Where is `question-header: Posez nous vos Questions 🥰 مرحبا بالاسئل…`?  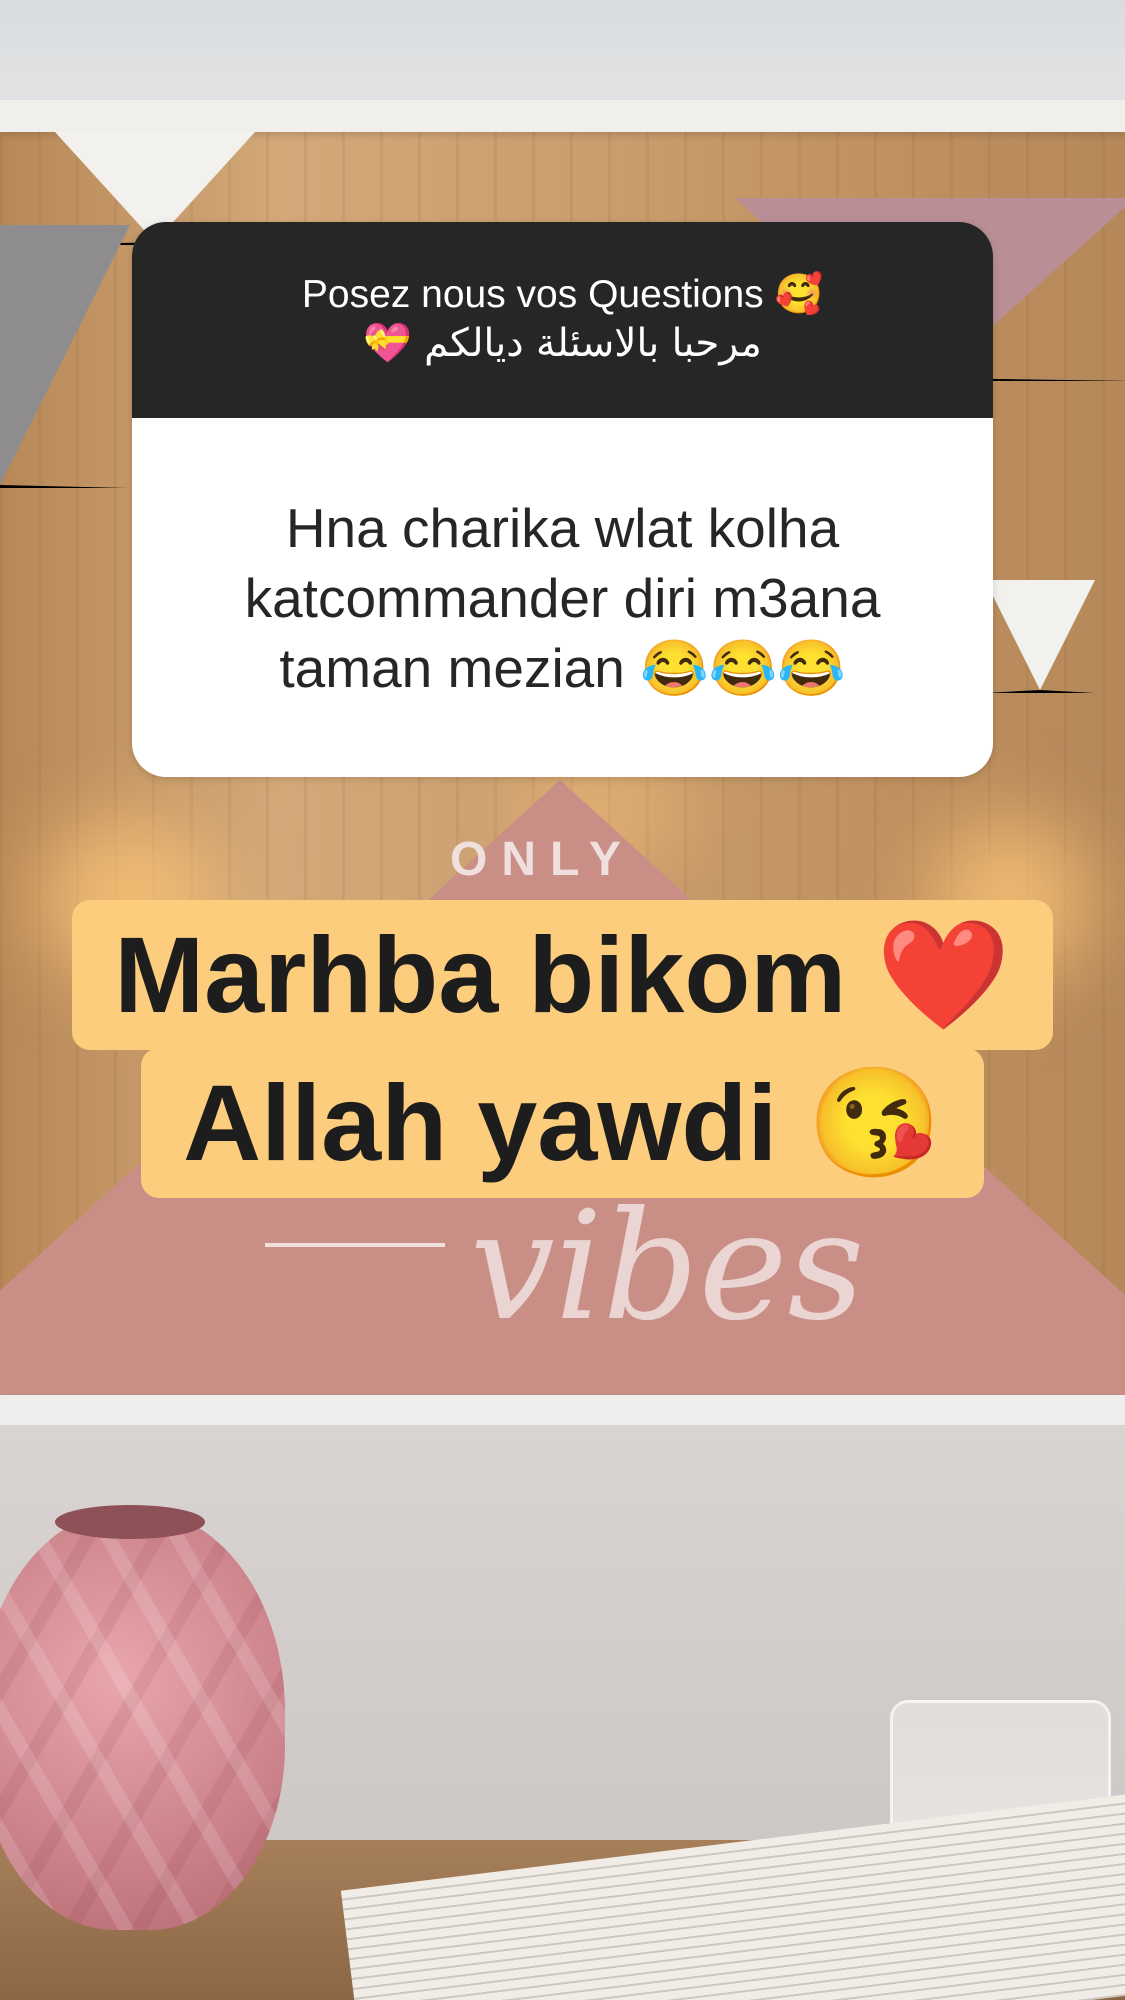 question-header: Posez nous vos Questions 🥰 مرحبا بالاسئل… is located at coordinates (562, 320).